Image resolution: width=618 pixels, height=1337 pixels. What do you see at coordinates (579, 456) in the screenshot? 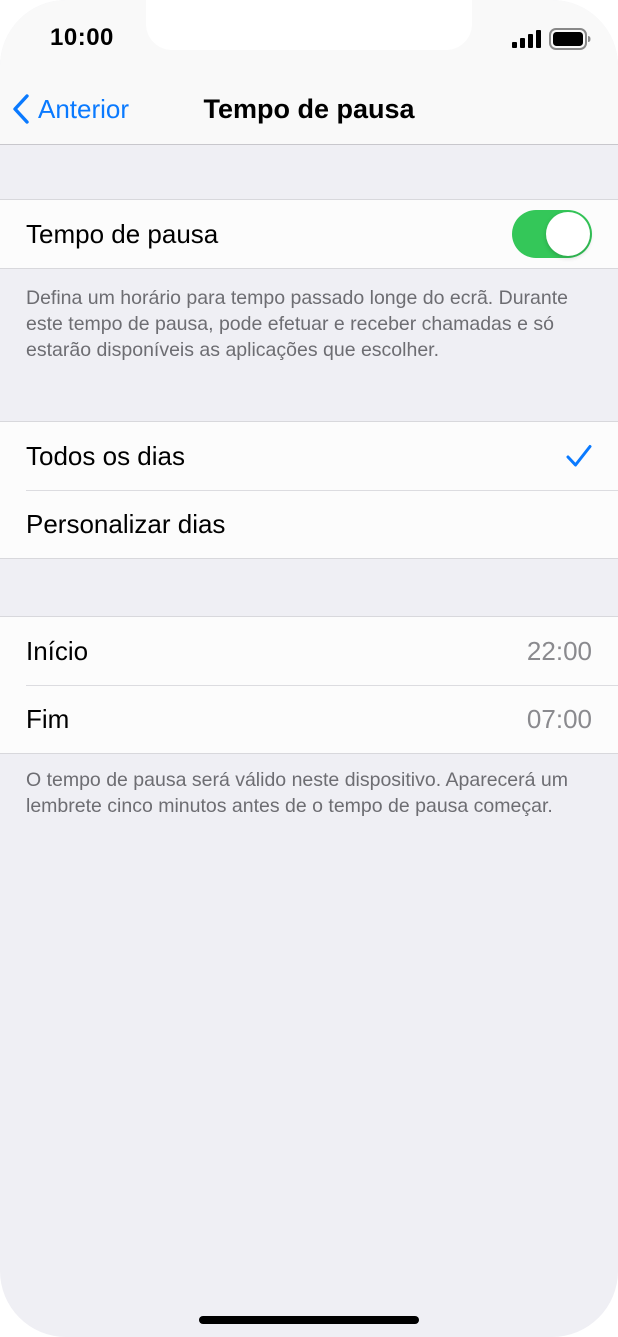
I see `checkmark-icon` at bounding box center [579, 456].